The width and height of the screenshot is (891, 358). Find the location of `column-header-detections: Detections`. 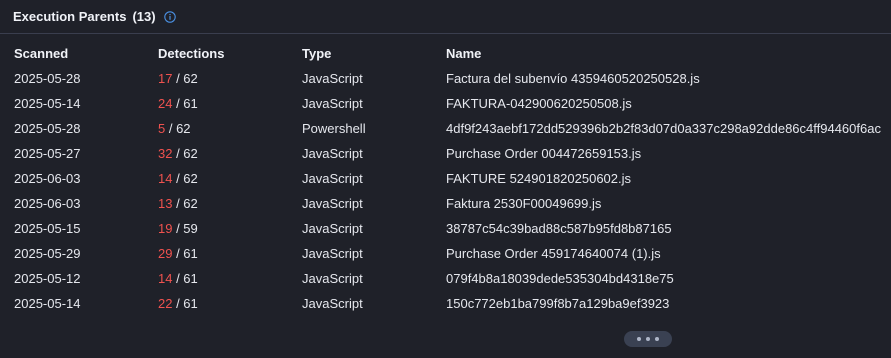

column-header-detections: Detections is located at coordinates (230, 53).